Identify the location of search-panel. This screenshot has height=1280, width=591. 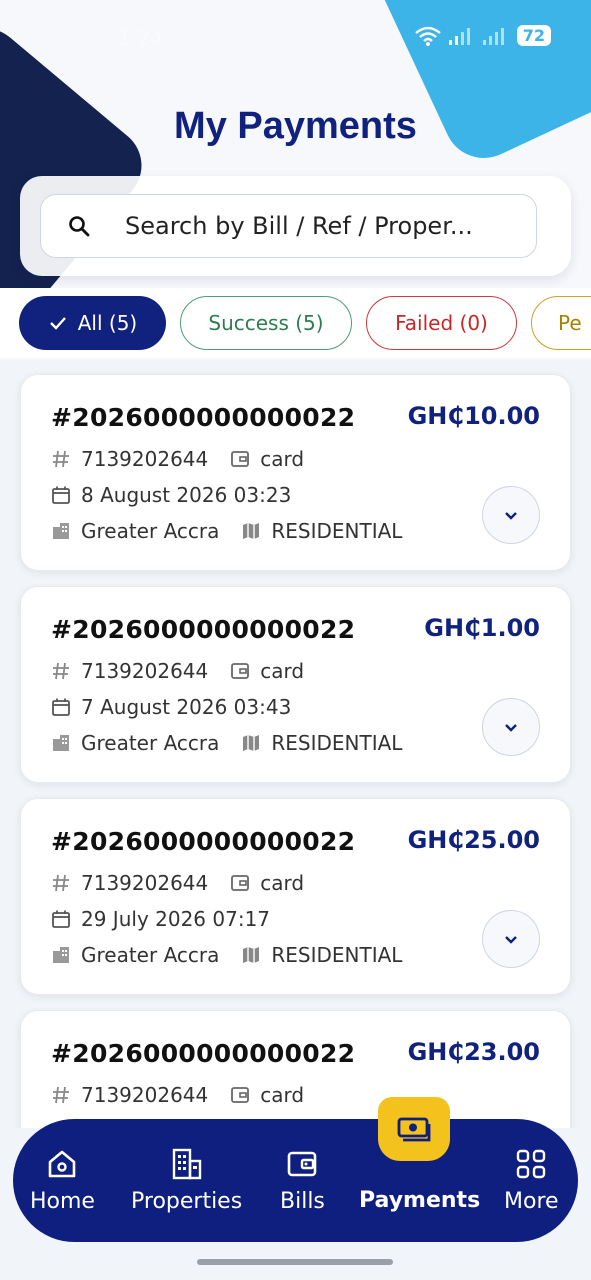
(295, 226).